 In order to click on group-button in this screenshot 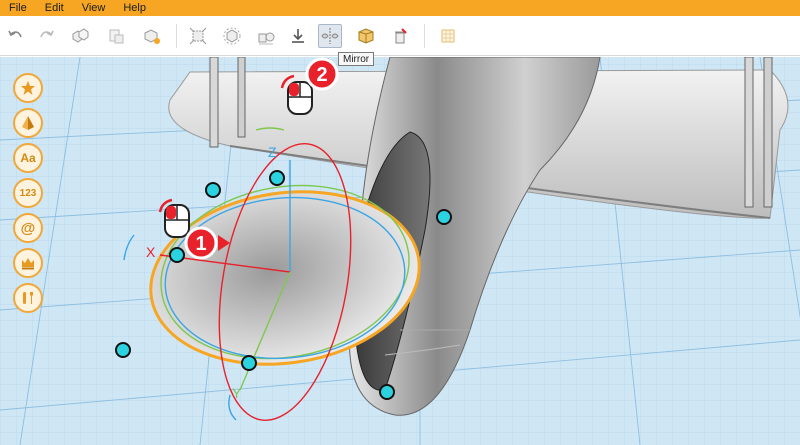, I will do `click(266, 36)`.